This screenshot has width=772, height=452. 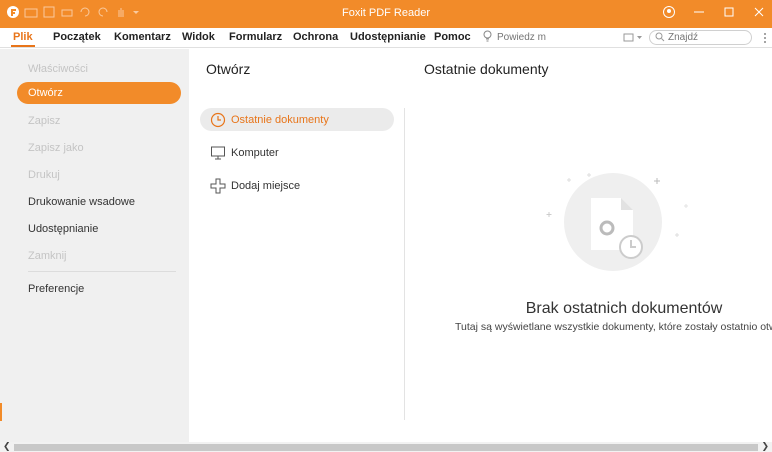 I want to click on nav-divider, so click(x=102, y=271).